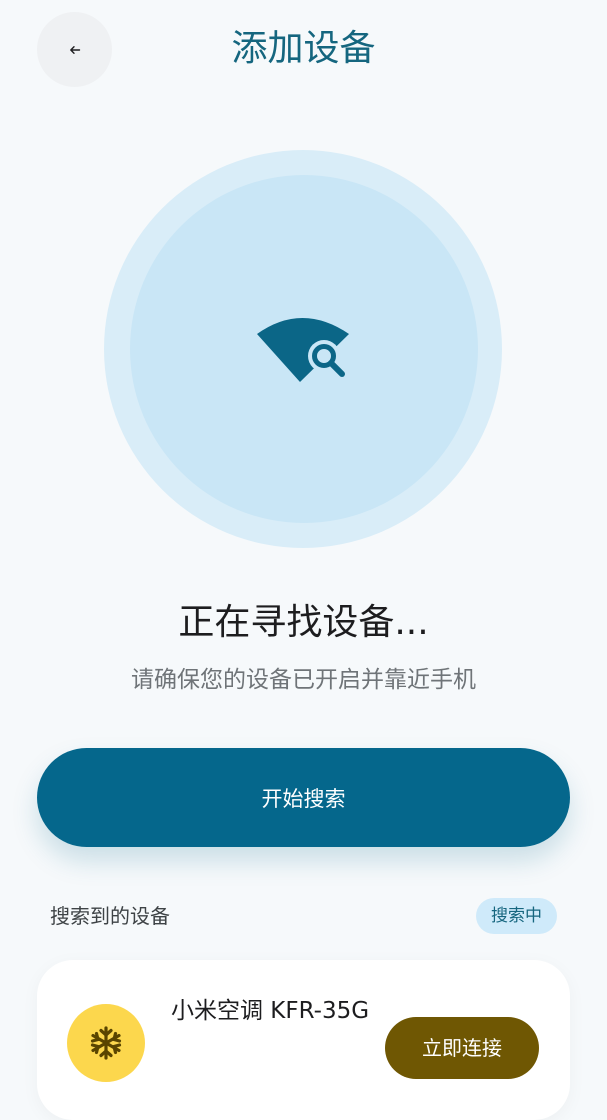 This screenshot has width=607, height=1120. What do you see at coordinates (516, 916) in the screenshot?
I see `searching-status-badge: 搜索中` at bounding box center [516, 916].